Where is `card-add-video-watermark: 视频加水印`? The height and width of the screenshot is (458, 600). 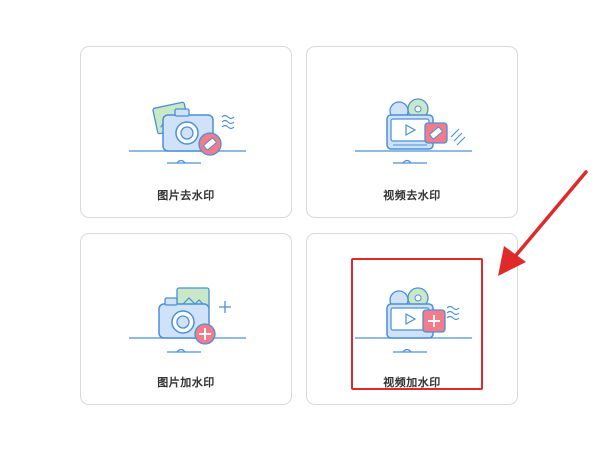
card-add-video-watermark: 视频加水印 is located at coordinates (412, 319).